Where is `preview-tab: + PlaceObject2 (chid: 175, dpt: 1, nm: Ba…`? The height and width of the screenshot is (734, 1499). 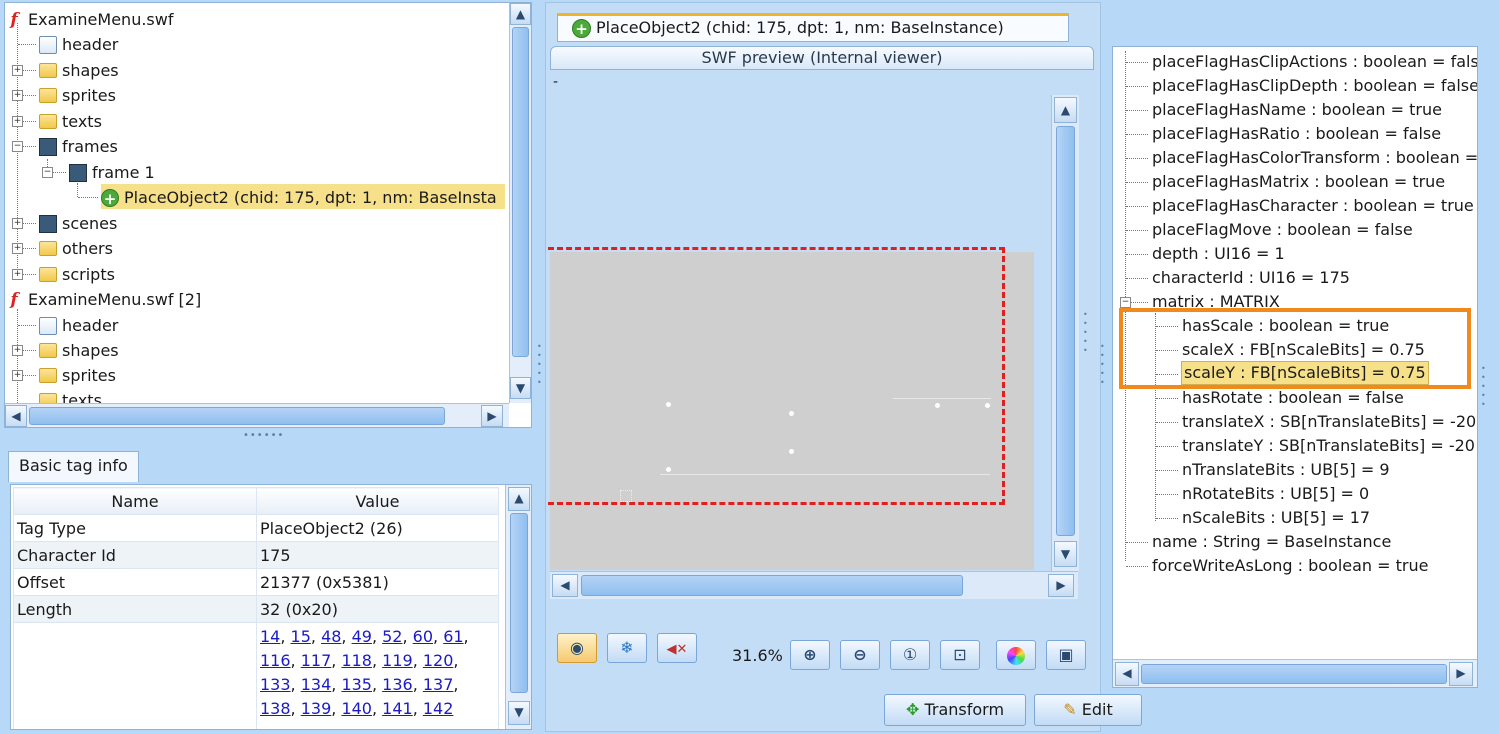 preview-tab: + PlaceObject2 (chid: 175, dpt: 1, nm: Ba… is located at coordinates (813, 27).